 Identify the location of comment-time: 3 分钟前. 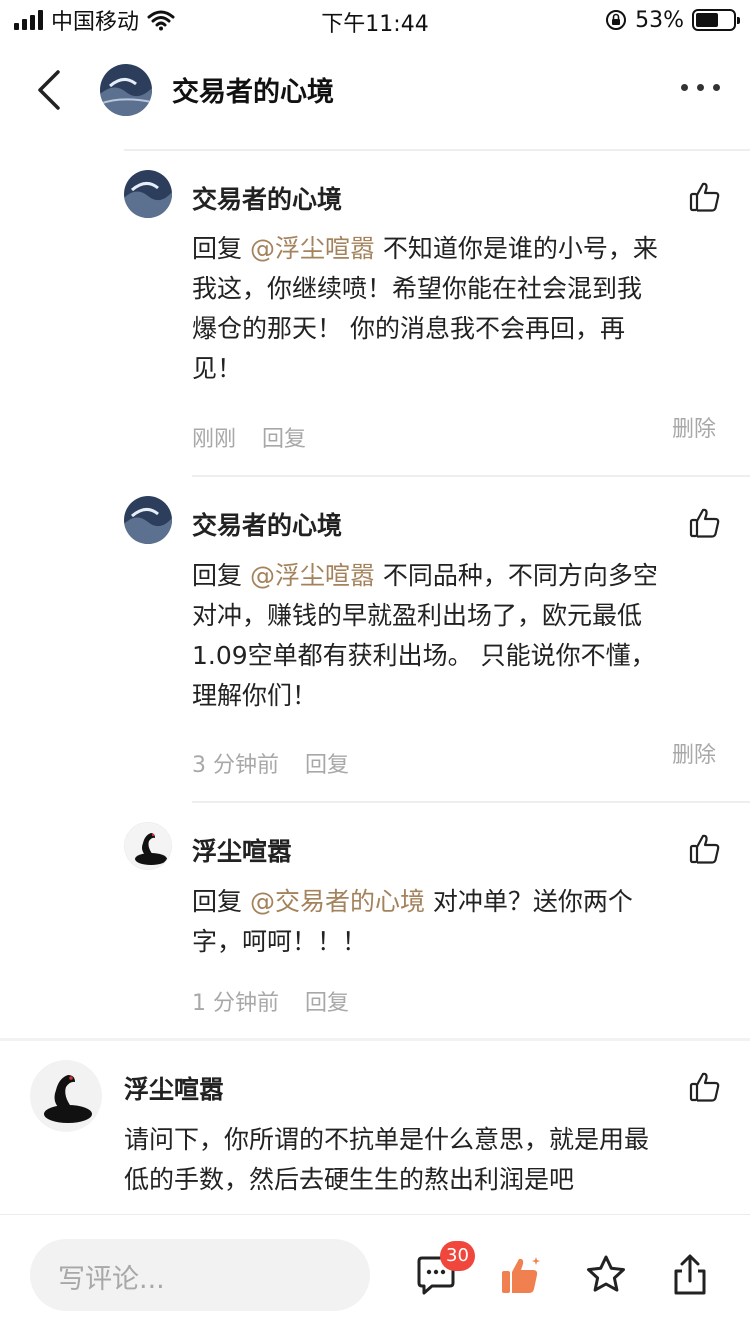
(235, 765).